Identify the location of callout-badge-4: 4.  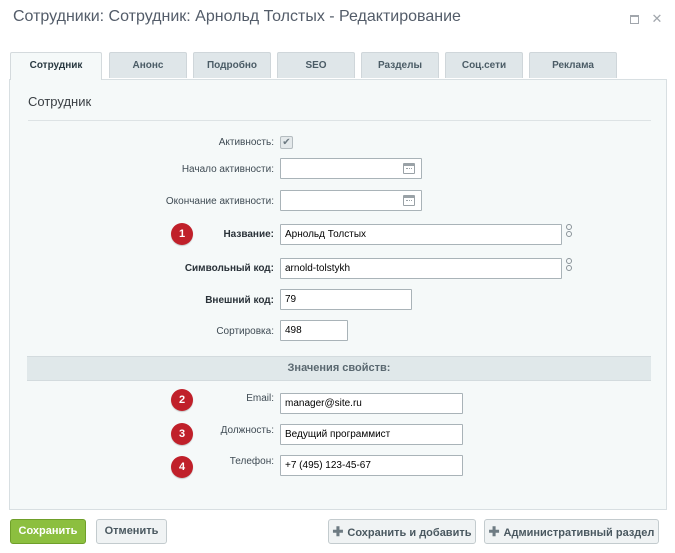
(182, 467).